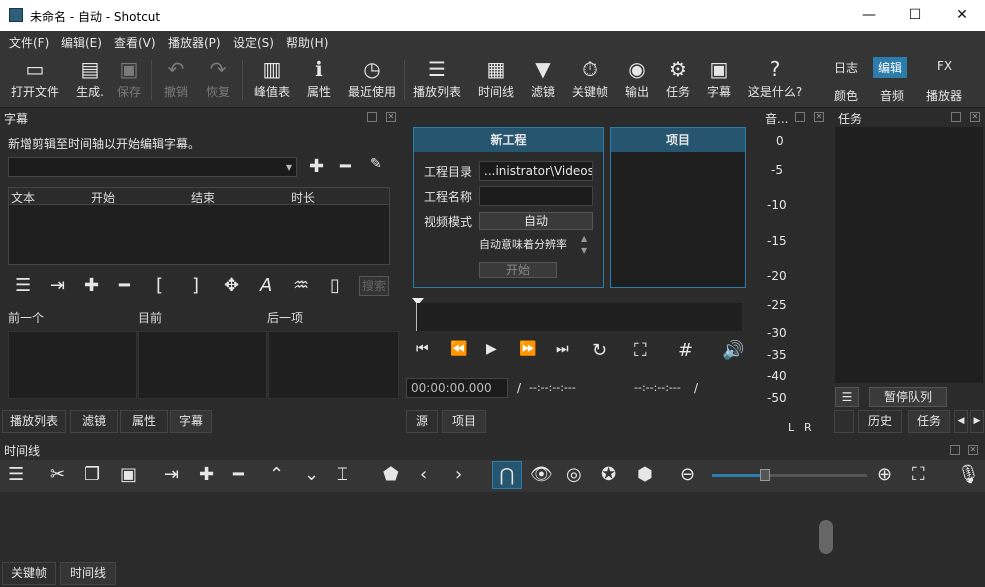 Image resolution: width=985 pixels, height=587 pixels. What do you see at coordinates (202, 365) in the screenshot?
I see `current-text-box` at bounding box center [202, 365].